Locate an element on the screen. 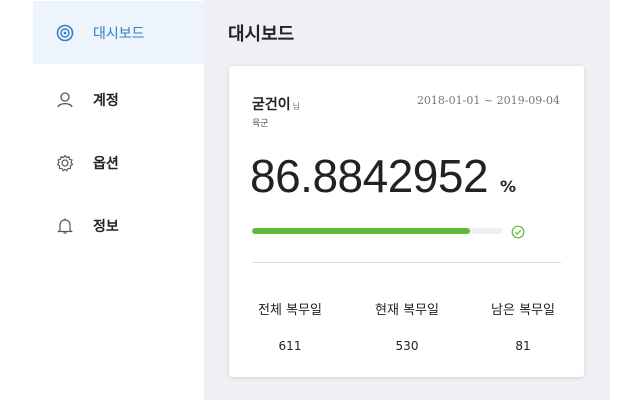 The height and width of the screenshot is (400, 640). progress-percent-row: 86.8842952 % is located at coordinates (383, 176).